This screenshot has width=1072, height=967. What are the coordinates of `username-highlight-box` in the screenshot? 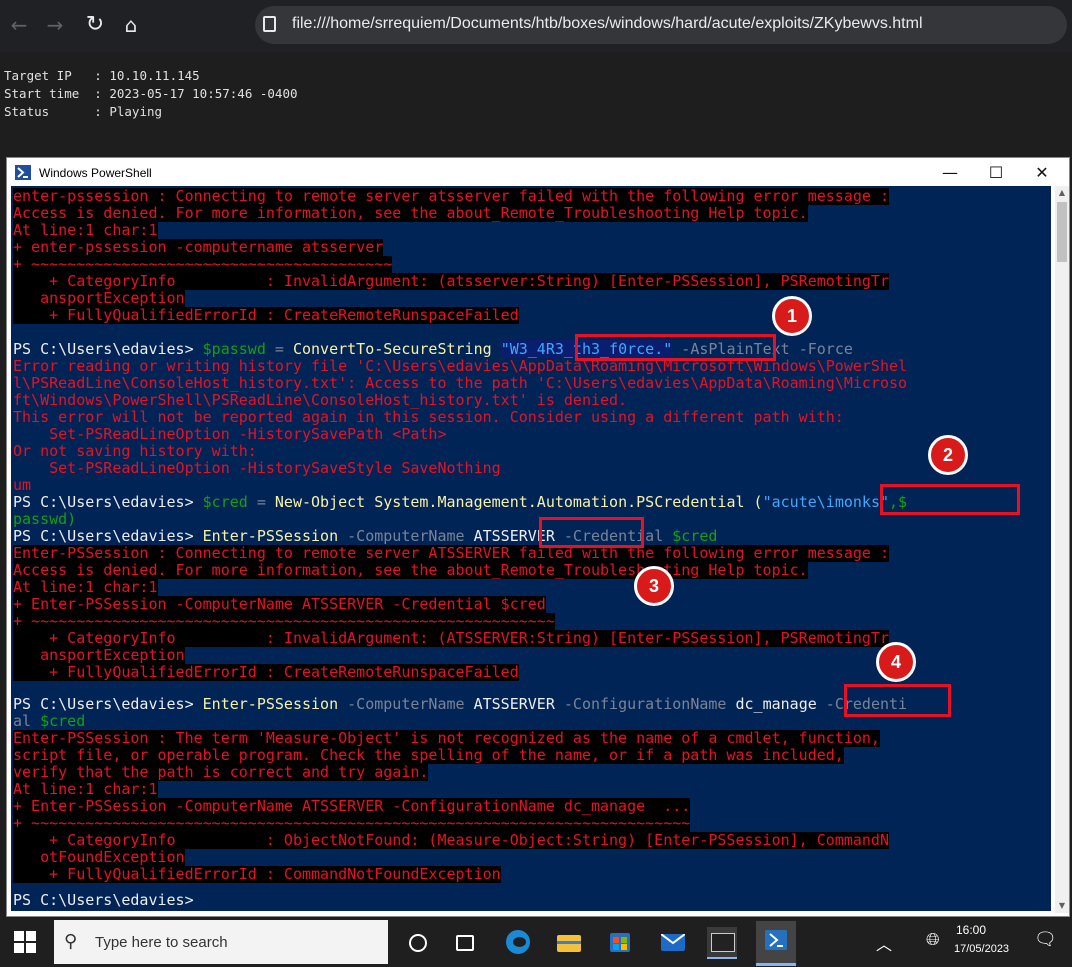 It's located at (950, 499).